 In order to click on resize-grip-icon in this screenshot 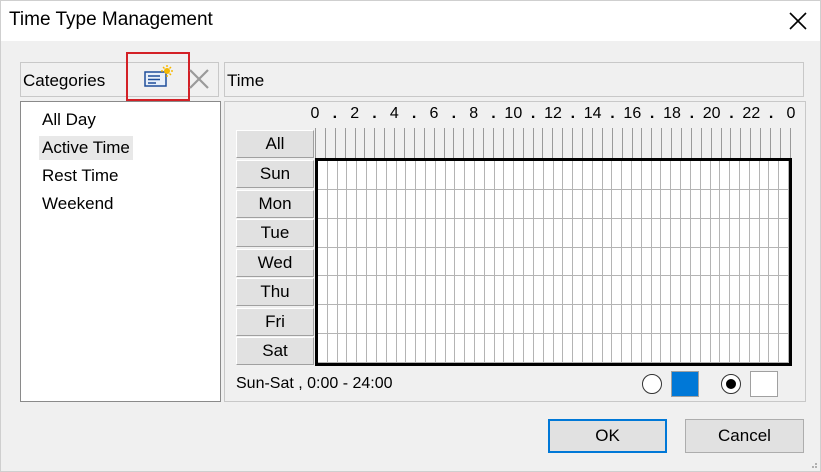, I will do `click(813, 464)`.